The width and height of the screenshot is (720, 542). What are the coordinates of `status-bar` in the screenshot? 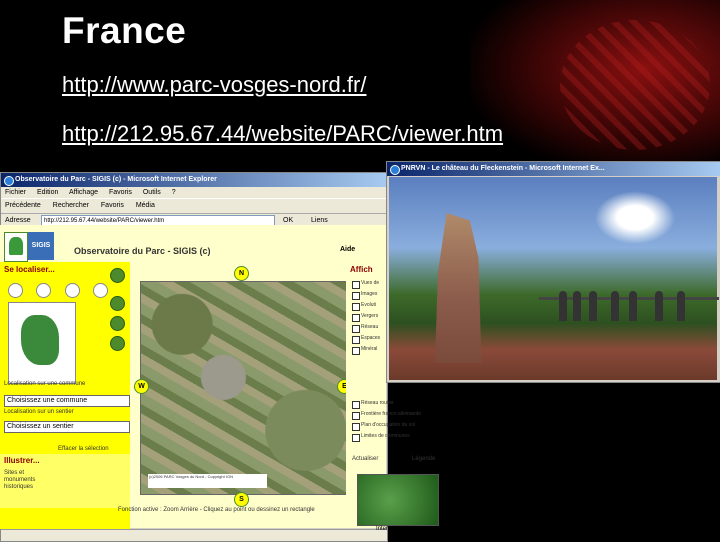 It's located at (194, 535).